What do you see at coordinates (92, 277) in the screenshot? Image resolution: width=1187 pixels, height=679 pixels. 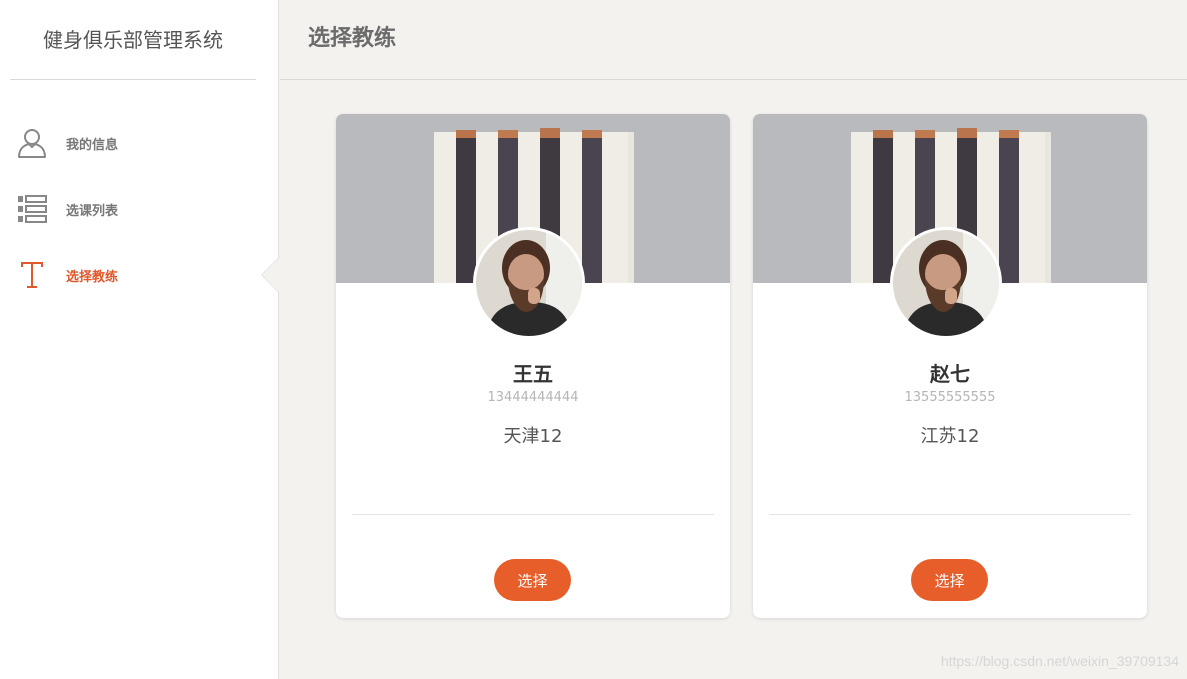 I see `sidebar-item-label: 选择教练` at bounding box center [92, 277].